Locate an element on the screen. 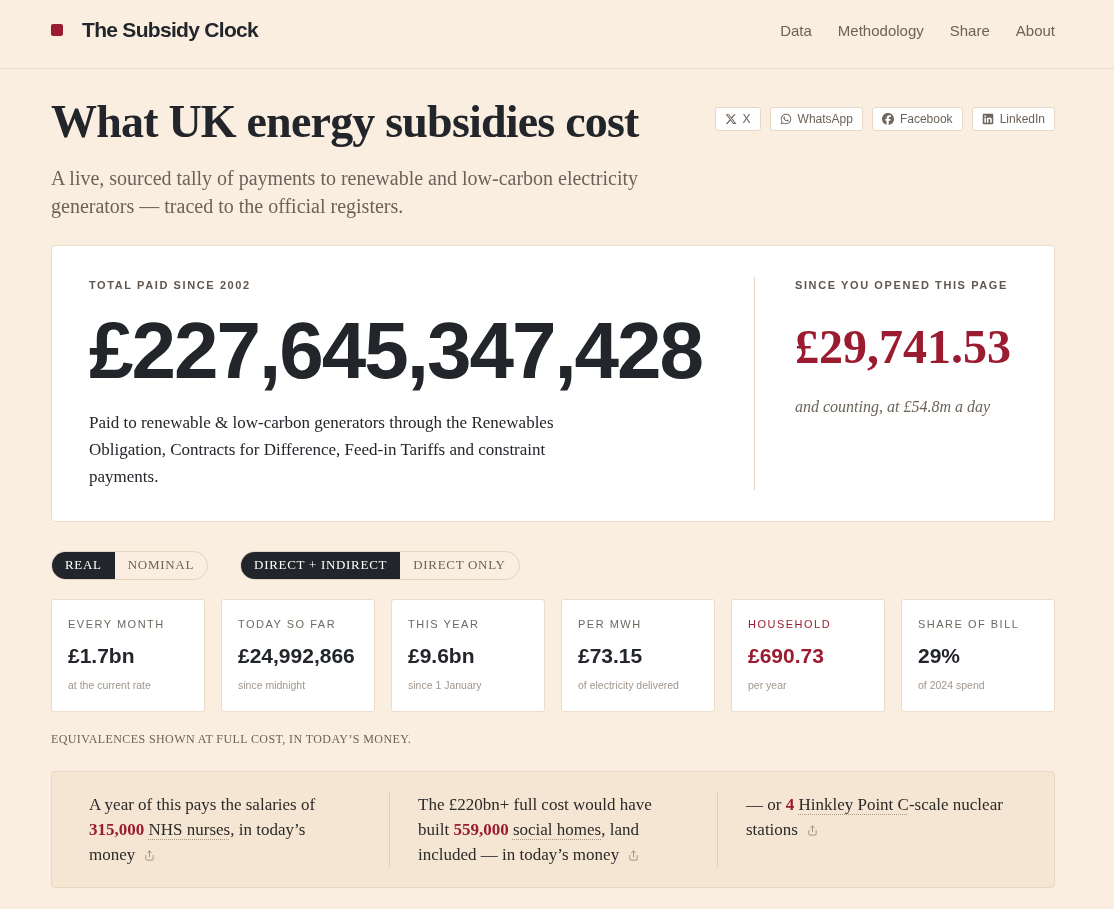  linkedin-logo-icon is located at coordinates (987, 119).